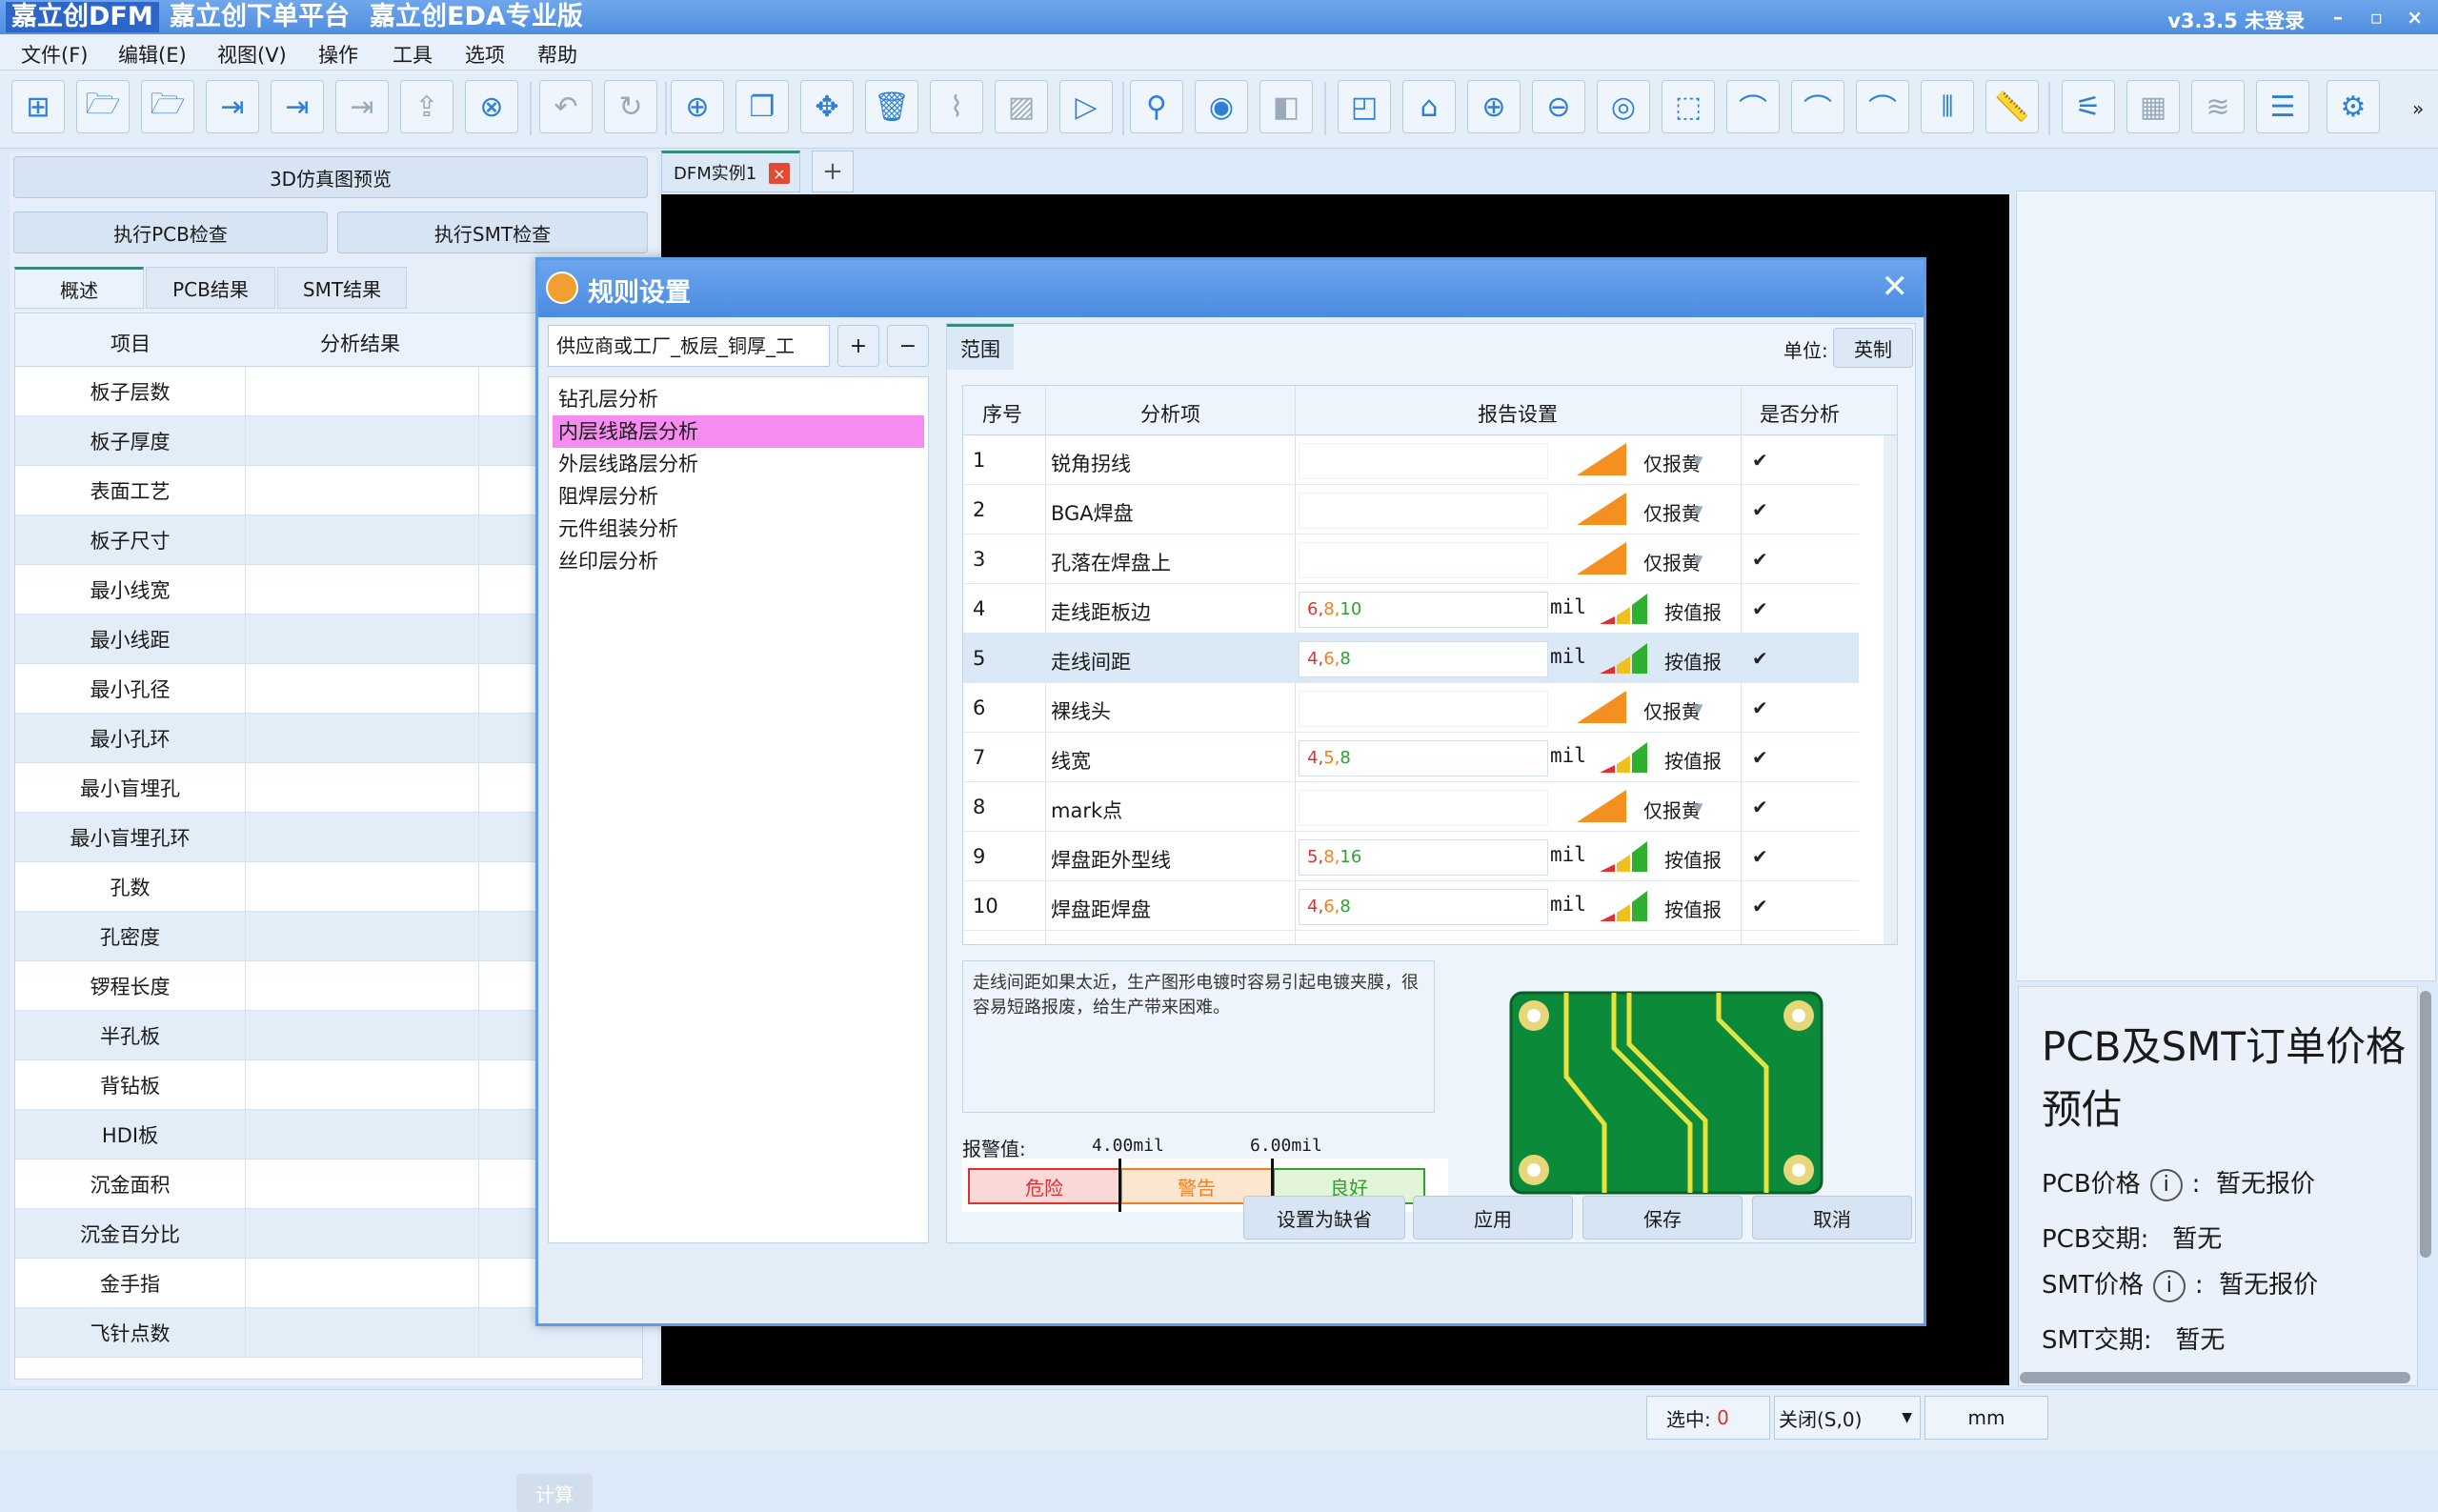 The width and height of the screenshot is (2438, 1512). I want to click on rule-row: 2 BGA焊盘 仅报黄 ▾ ✔, so click(1411, 509).